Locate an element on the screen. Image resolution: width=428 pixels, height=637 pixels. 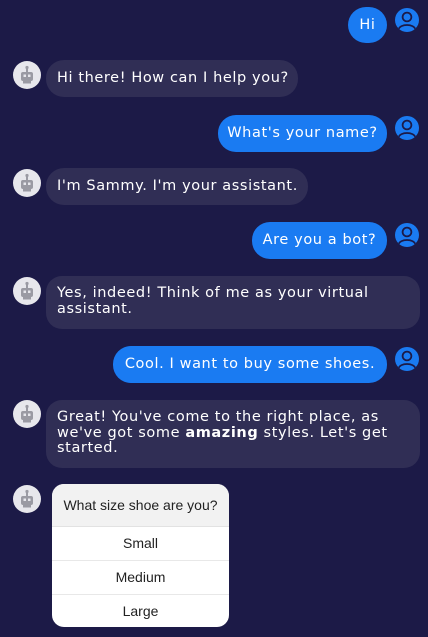
user-message: Hi is located at coordinates (367, 25).